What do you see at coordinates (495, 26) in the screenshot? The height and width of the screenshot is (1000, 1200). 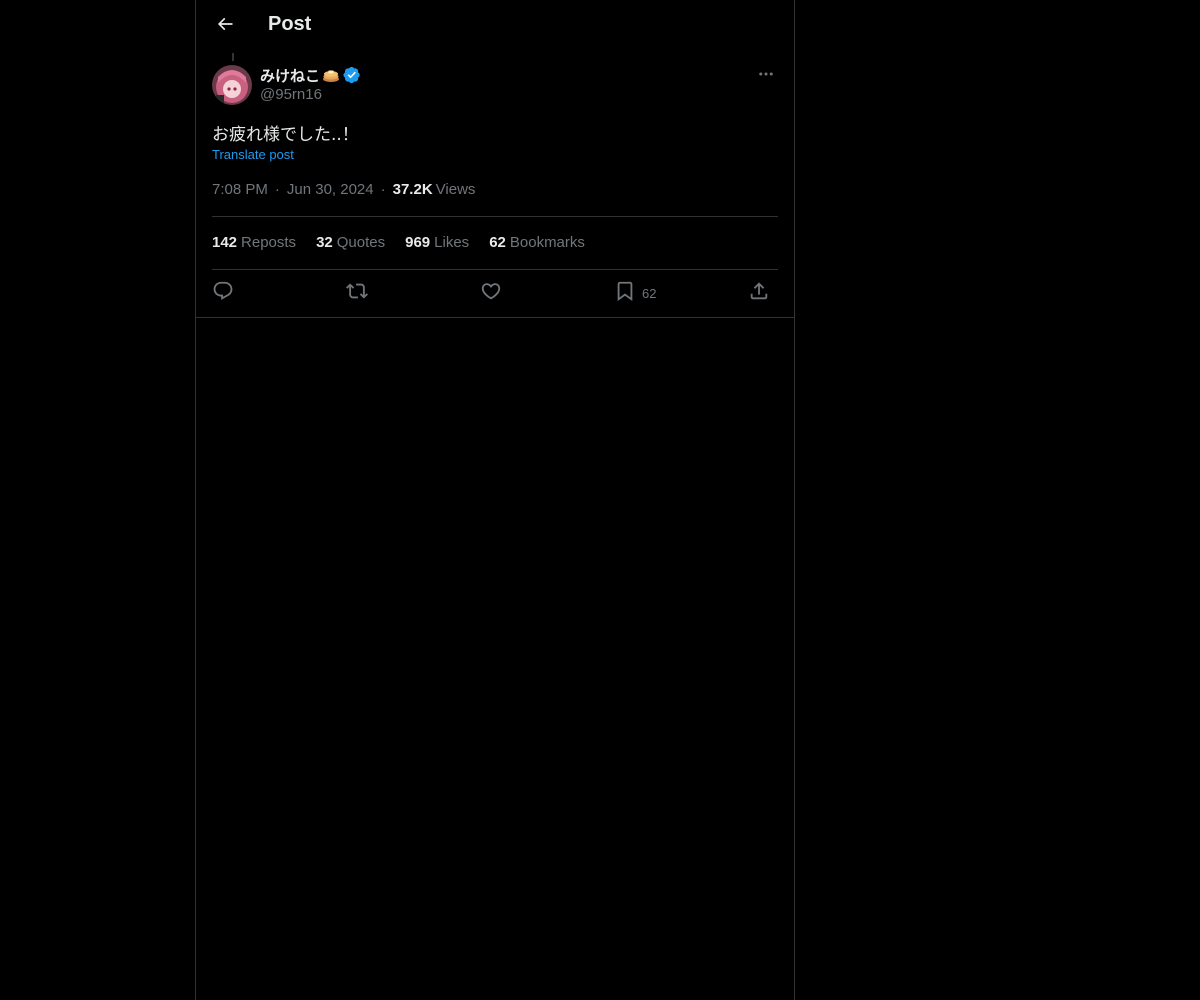 I see `top-bar: Post` at bounding box center [495, 26].